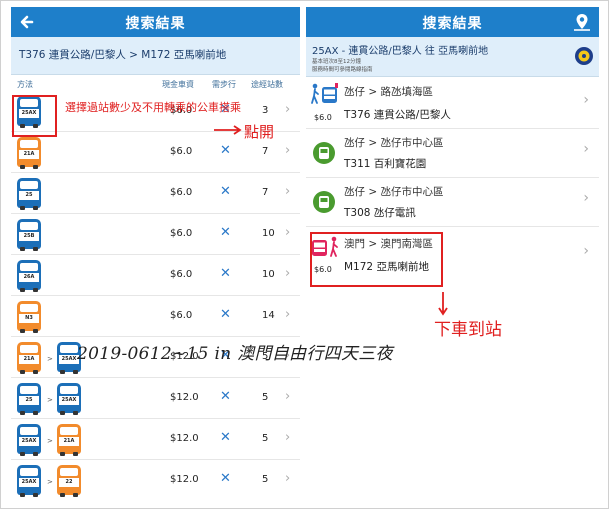  I want to click on route-option-row: 25B $6.0 ✕ 10 ›, so click(155, 234).